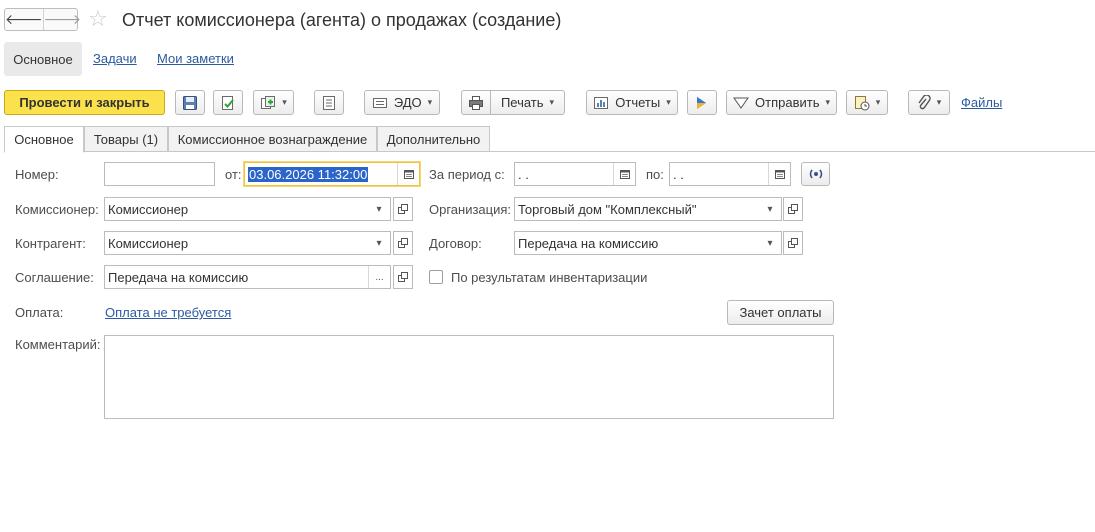 This screenshot has height=532, width=1095. What do you see at coordinates (924, 101) in the screenshot?
I see `paperclip-icon` at bounding box center [924, 101].